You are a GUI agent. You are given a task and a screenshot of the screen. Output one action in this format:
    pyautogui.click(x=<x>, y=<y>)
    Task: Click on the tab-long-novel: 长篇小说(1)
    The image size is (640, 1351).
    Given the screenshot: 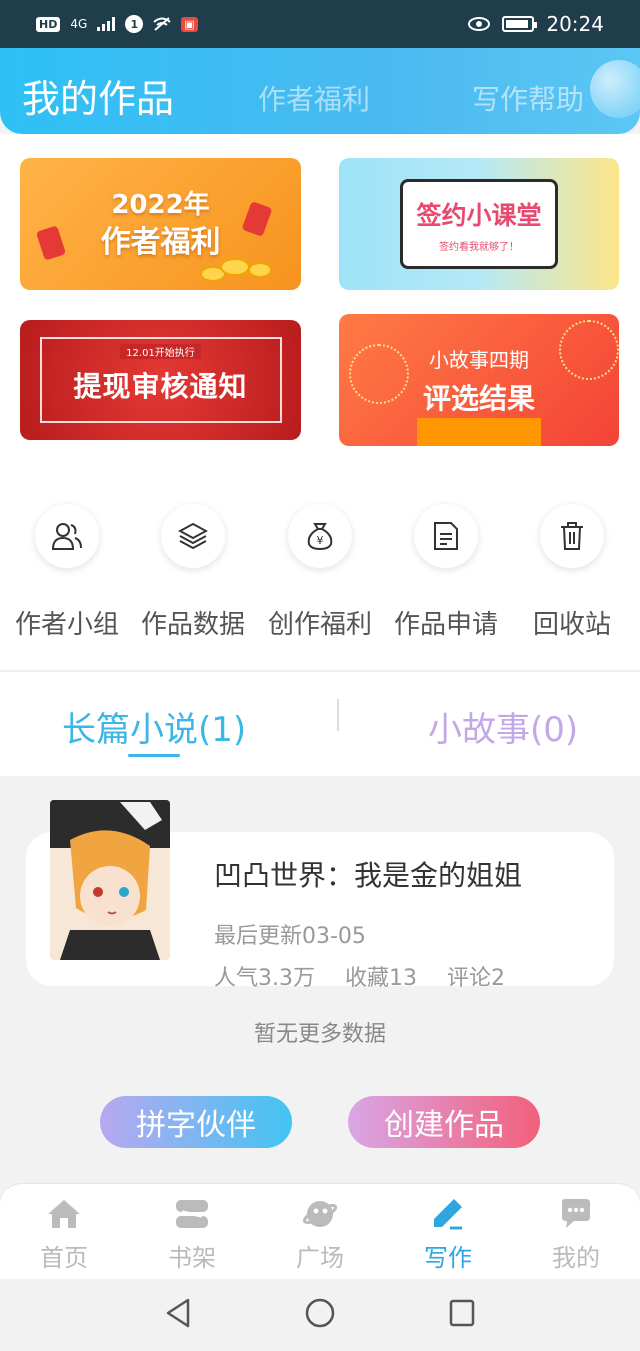 What is the action you would take?
    pyautogui.click(x=154, y=726)
    